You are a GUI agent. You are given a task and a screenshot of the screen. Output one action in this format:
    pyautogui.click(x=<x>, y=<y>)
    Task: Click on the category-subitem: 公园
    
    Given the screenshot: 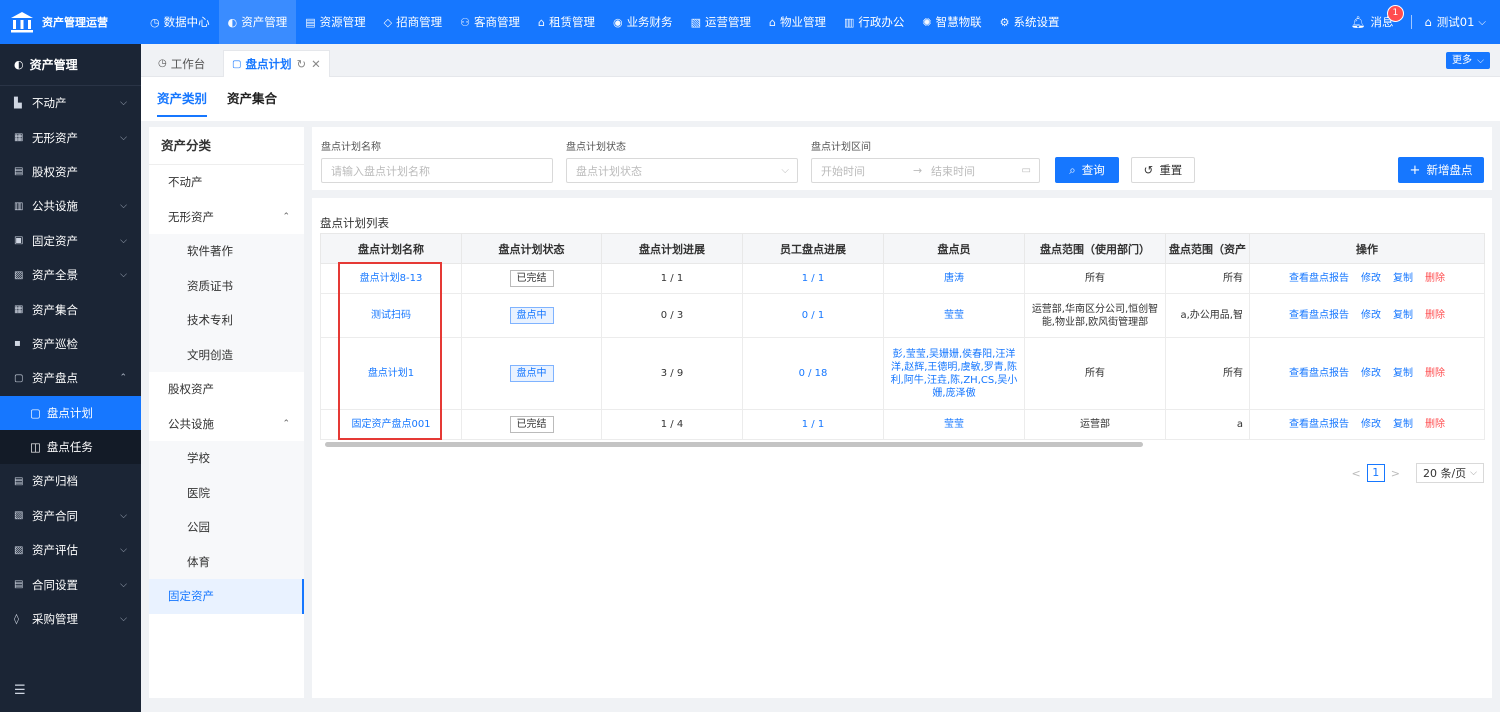 What is the action you would take?
    pyautogui.click(x=226, y=527)
    